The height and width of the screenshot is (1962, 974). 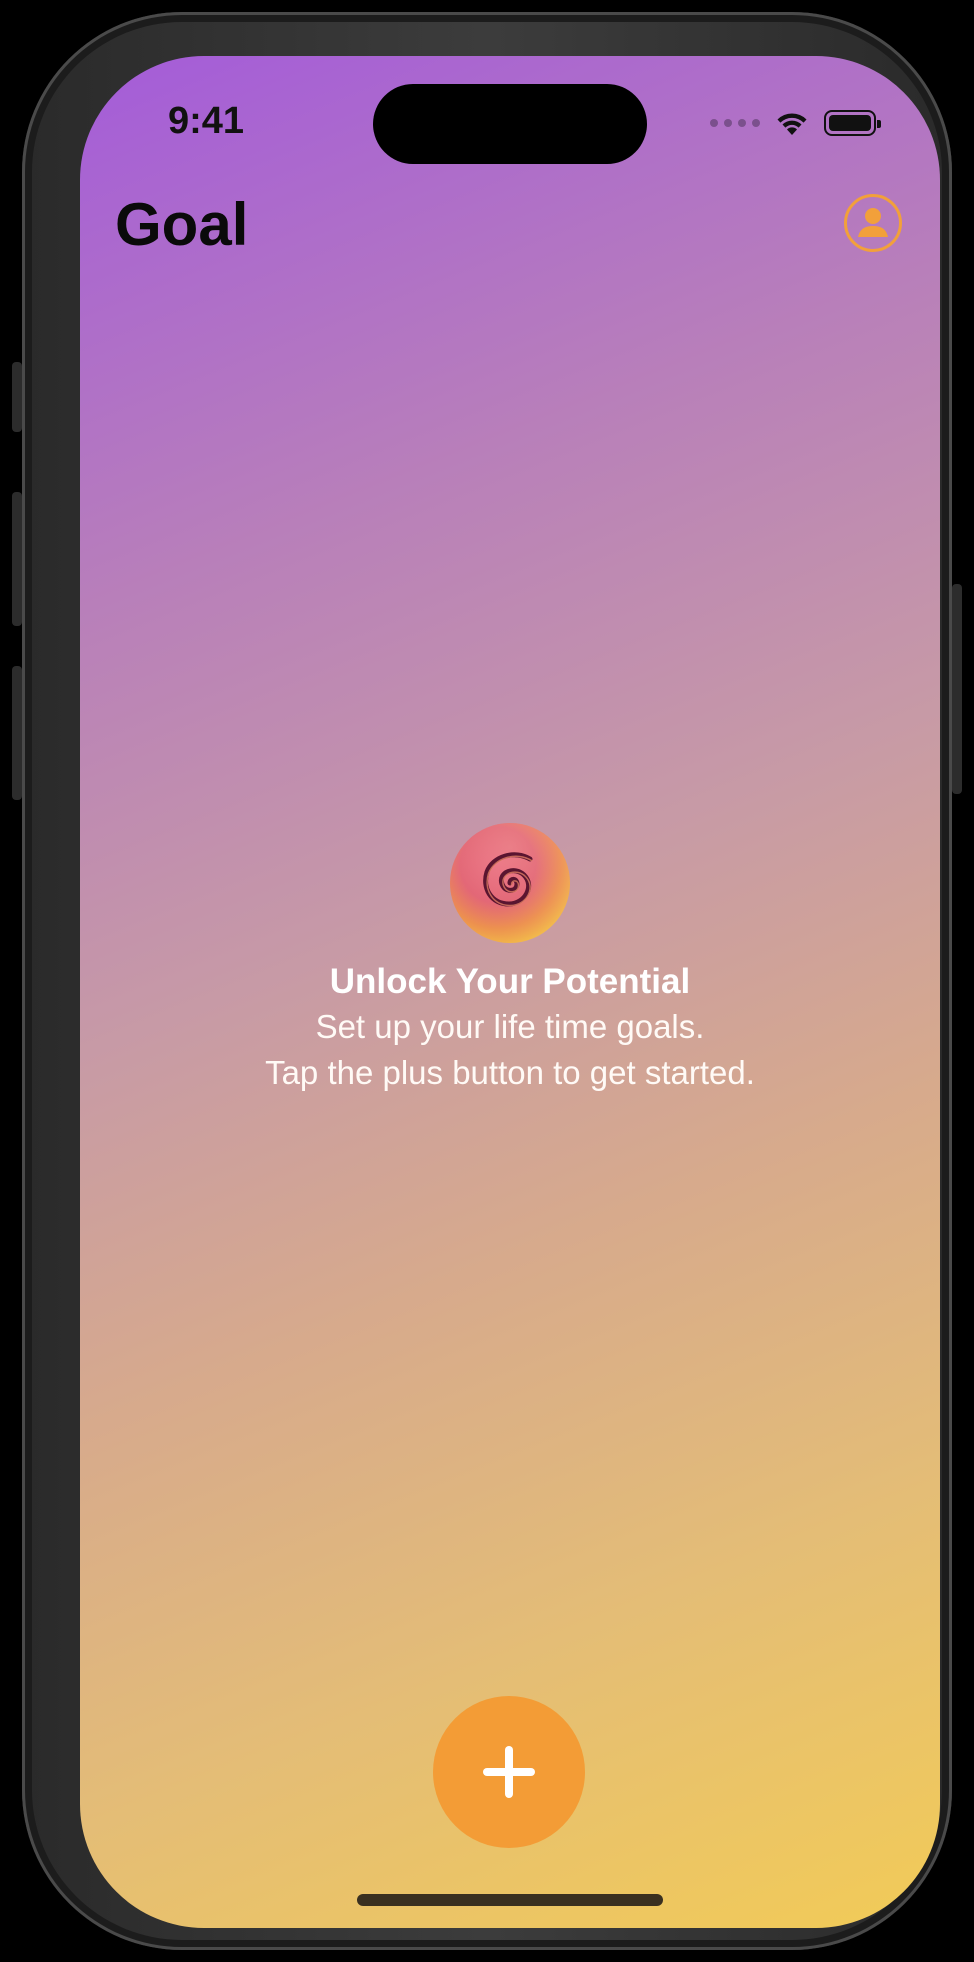 What do you see at coordinates (17, 397) in the screenshot?
I see `action-button` at bounding box center [17, 397].